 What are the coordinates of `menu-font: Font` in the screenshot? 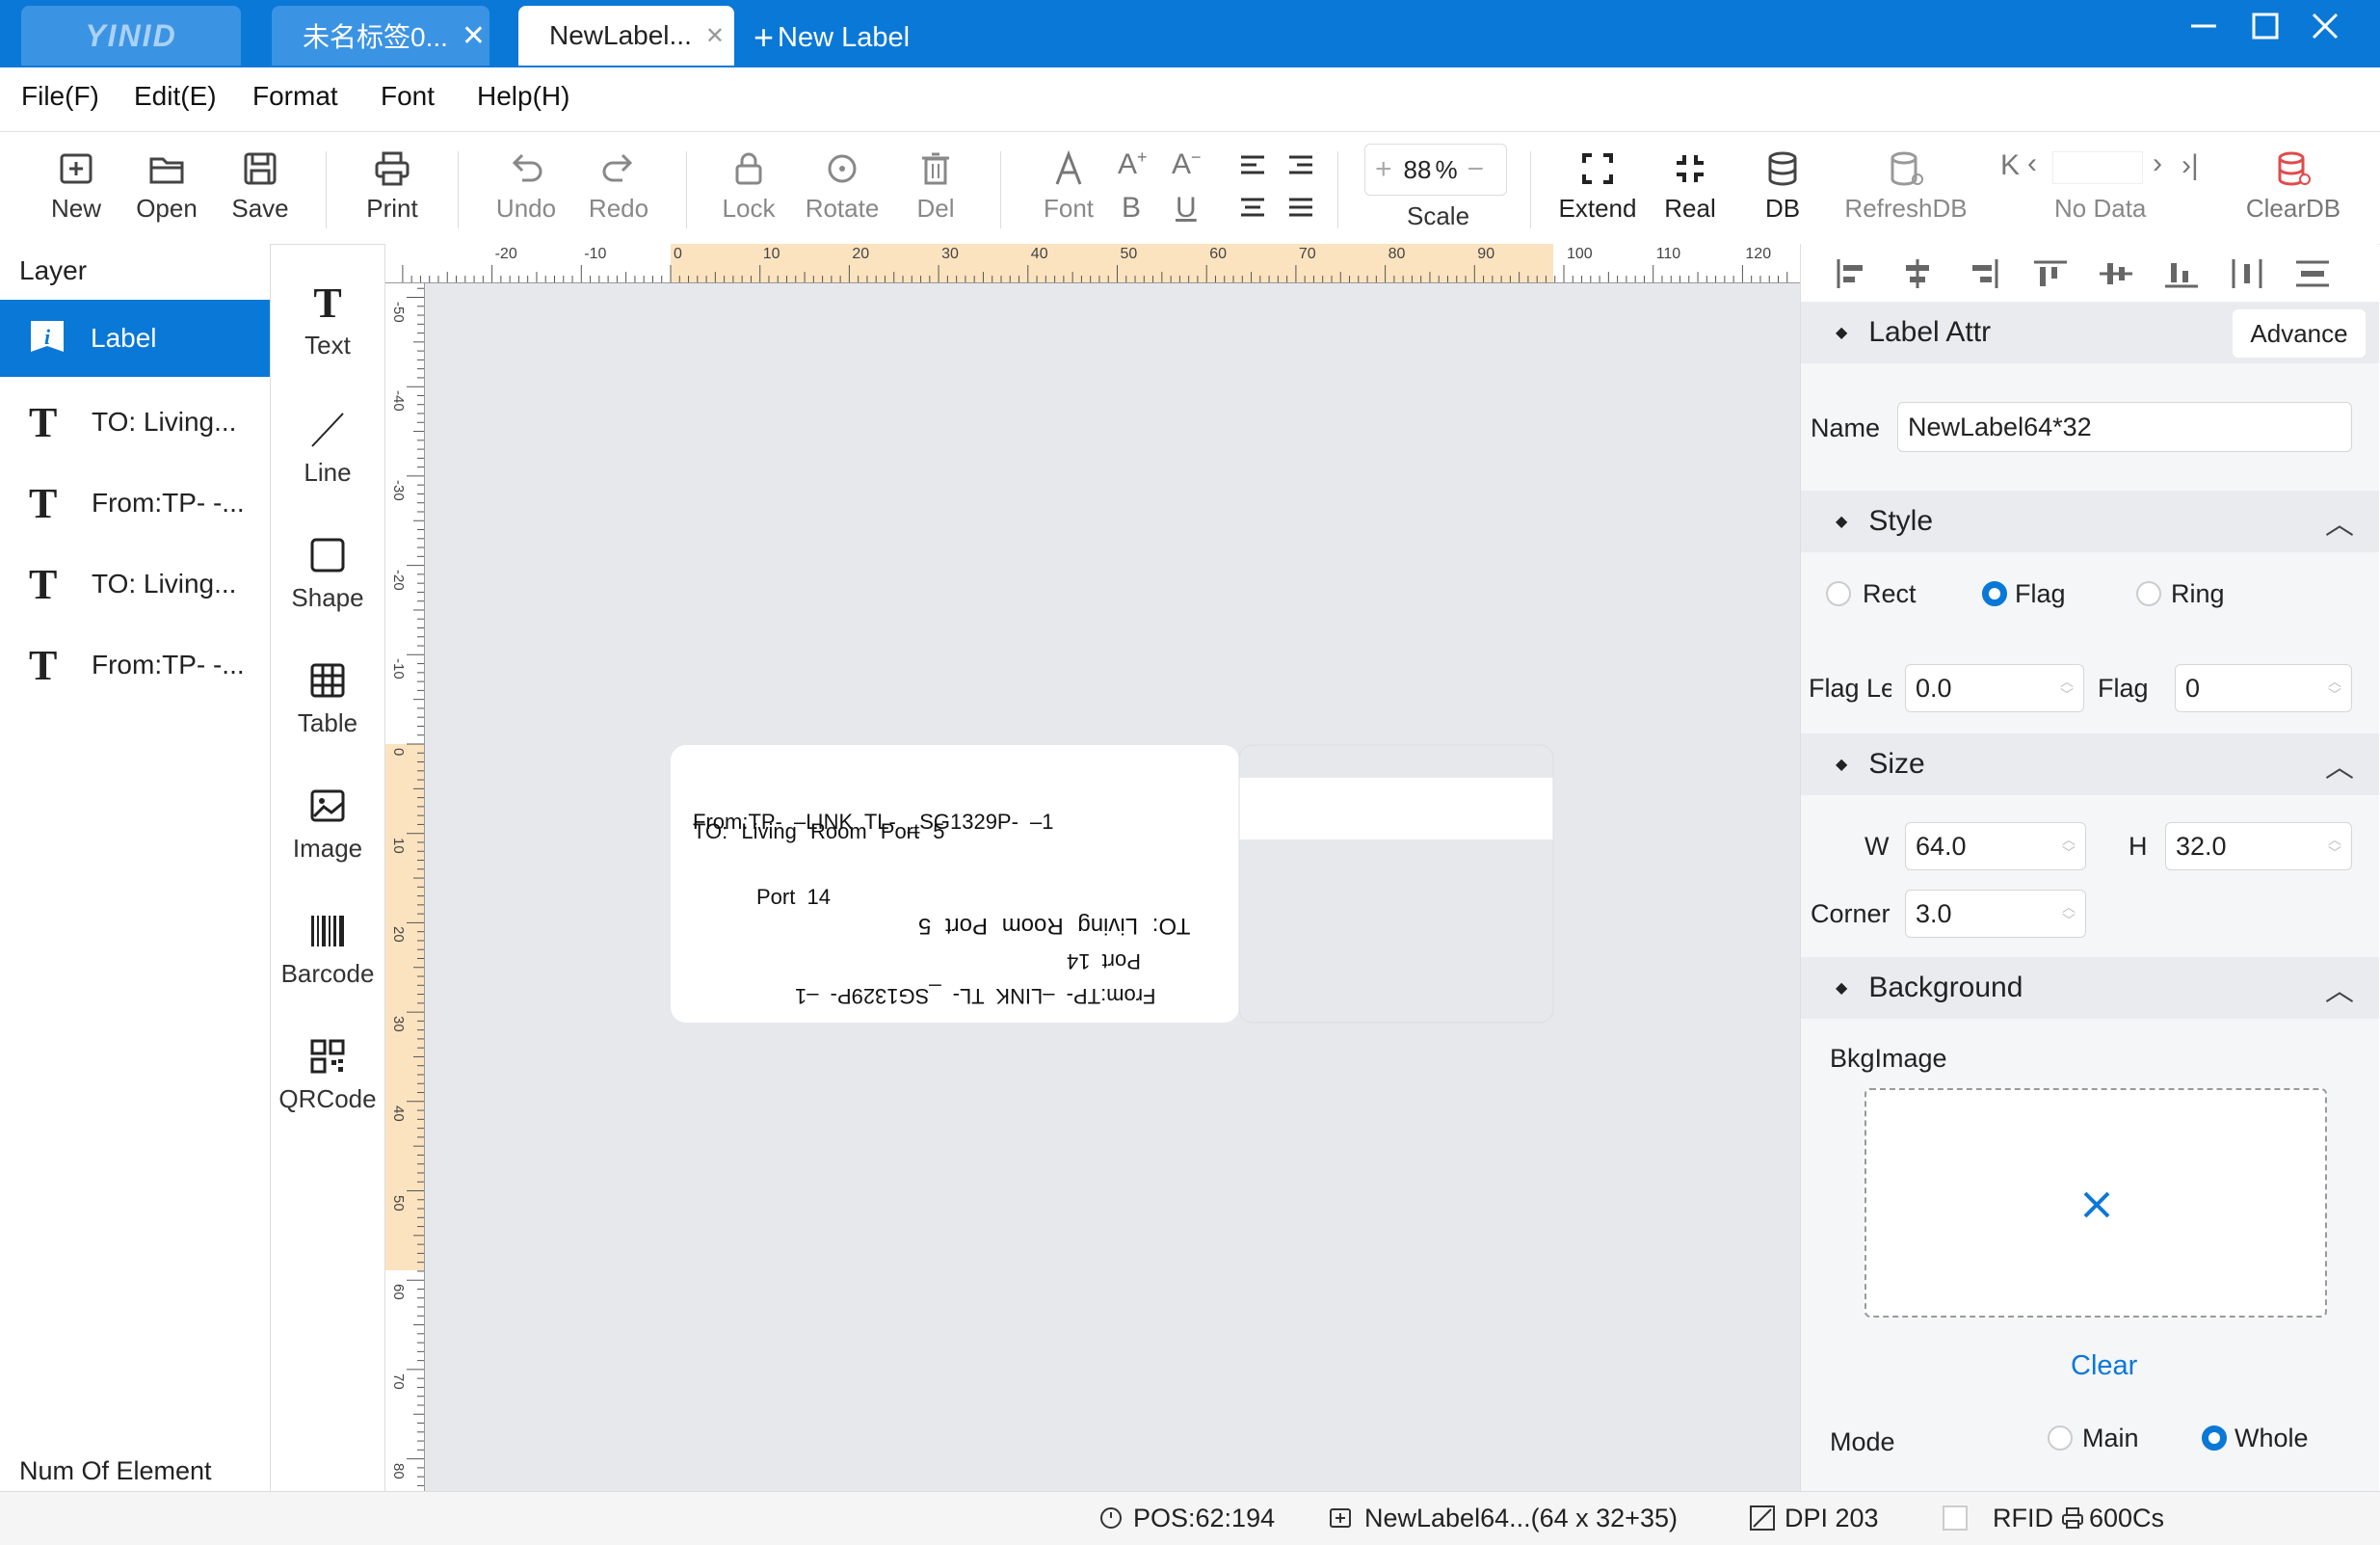 It's located at (408, 96).